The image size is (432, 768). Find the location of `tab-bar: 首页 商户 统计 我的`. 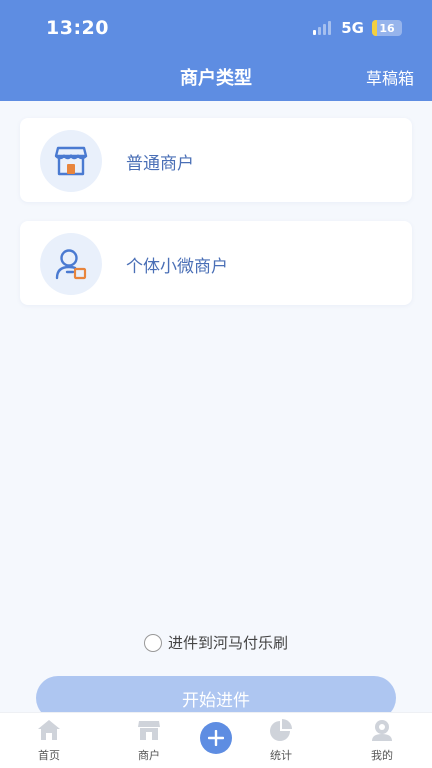

tab-bar: 首页 商户 统计 我的 is located at coordinates (216, 740).